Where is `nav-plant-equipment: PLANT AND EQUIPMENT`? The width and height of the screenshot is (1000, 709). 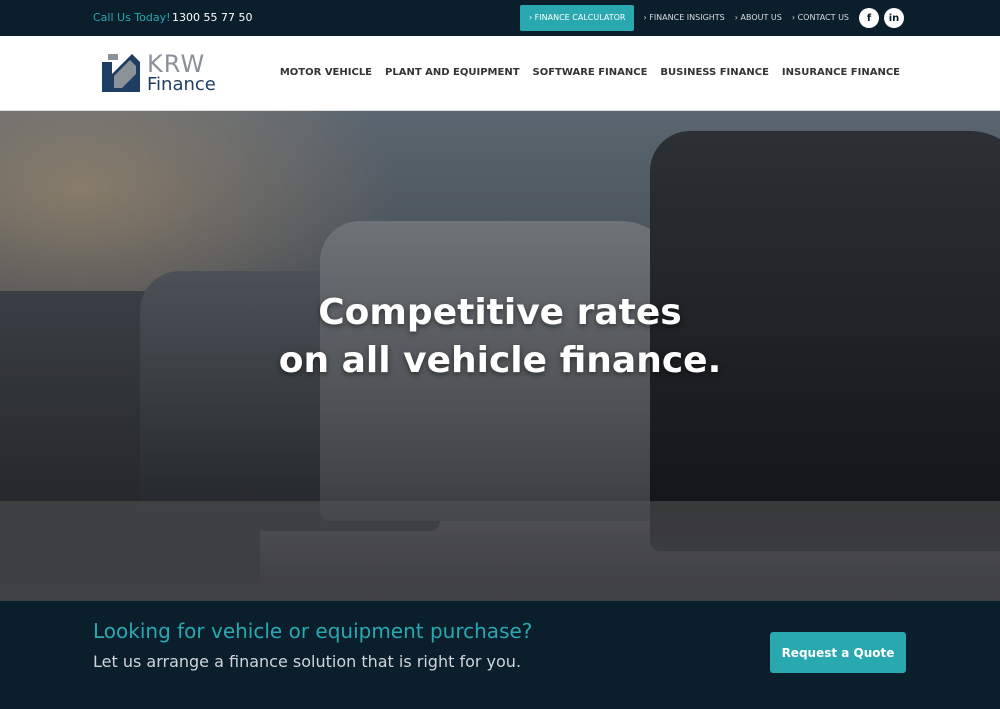
nav-plant-equipment: PLANT AND EQUIPMENT is located at coordinates (452, 72).